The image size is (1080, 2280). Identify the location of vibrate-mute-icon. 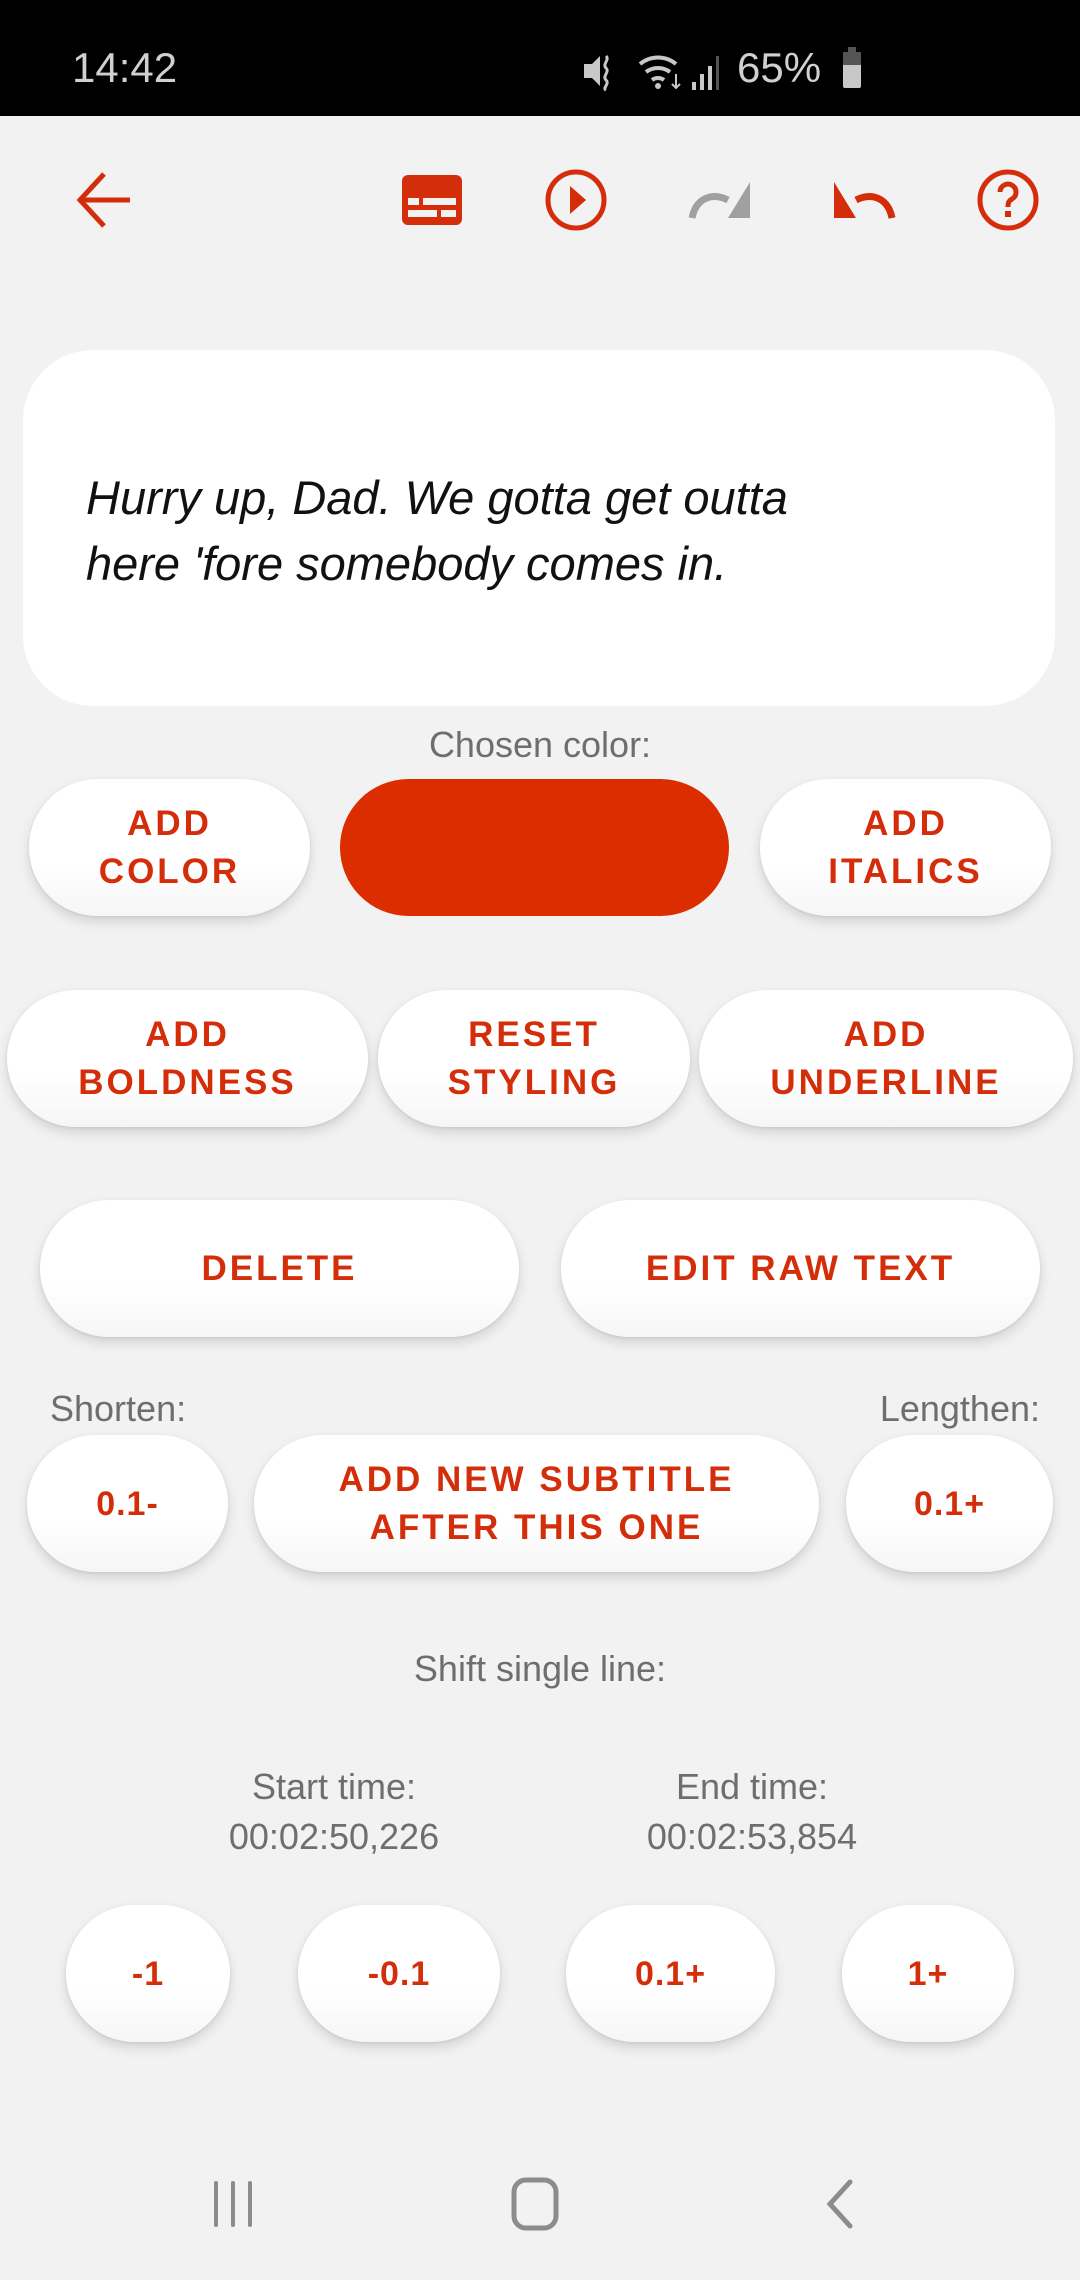
(602, 74).